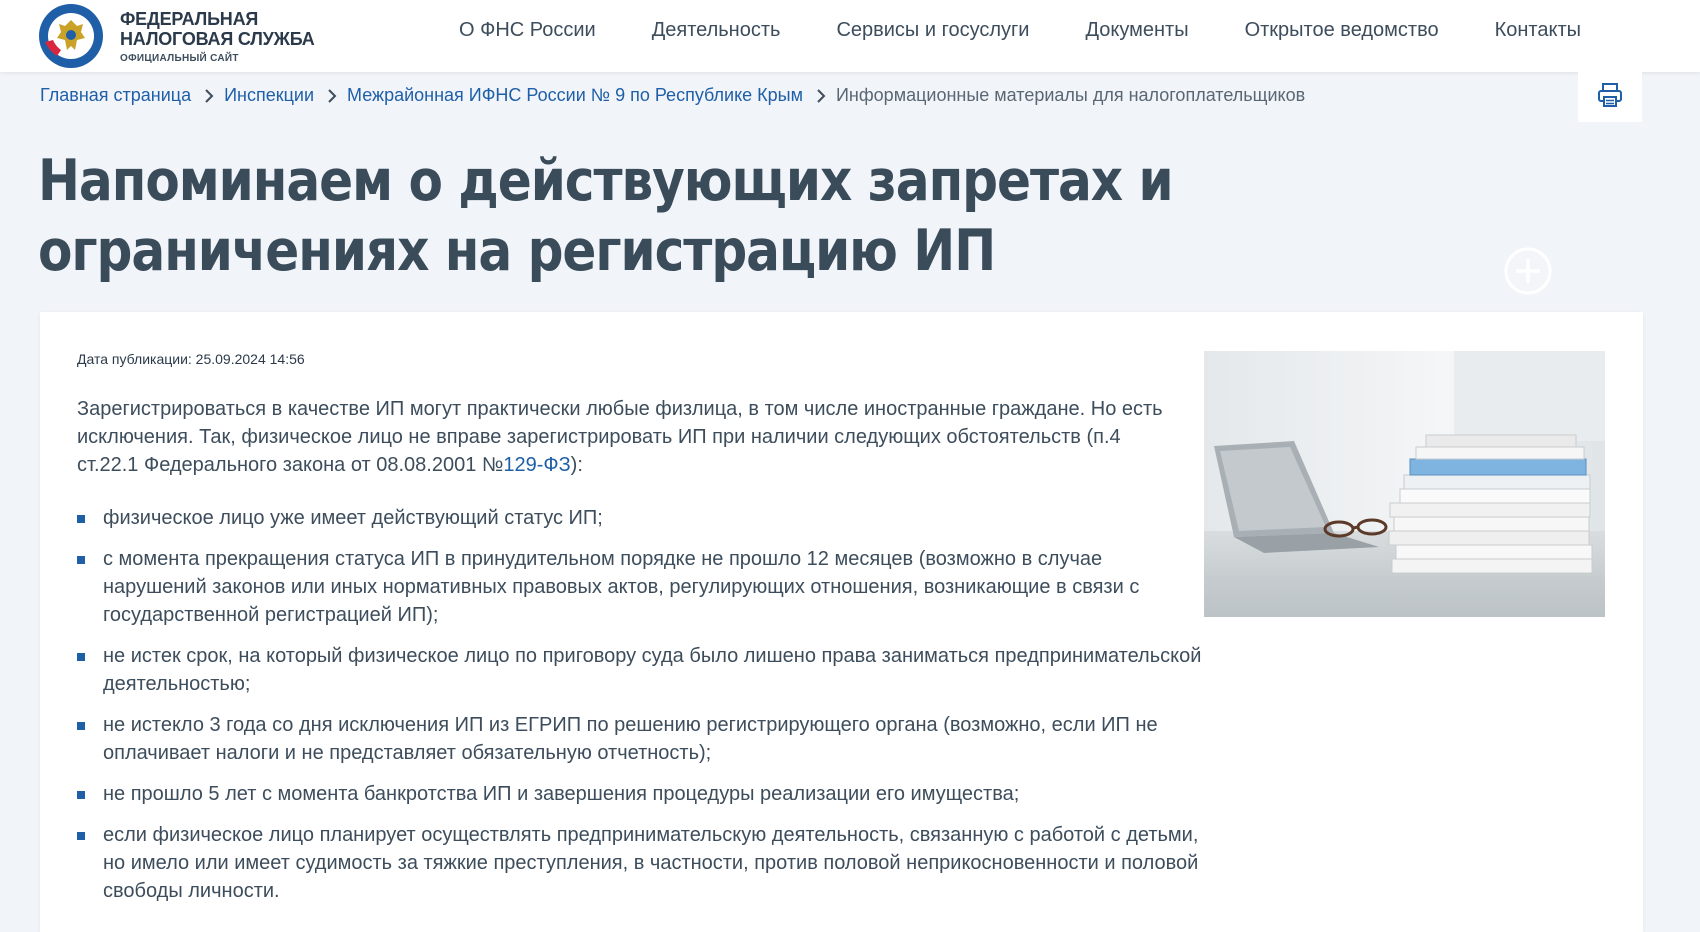 This screenshot has width=1700, height=932. I want to click on nav-item-documents: Документы, so click(1136, 30).